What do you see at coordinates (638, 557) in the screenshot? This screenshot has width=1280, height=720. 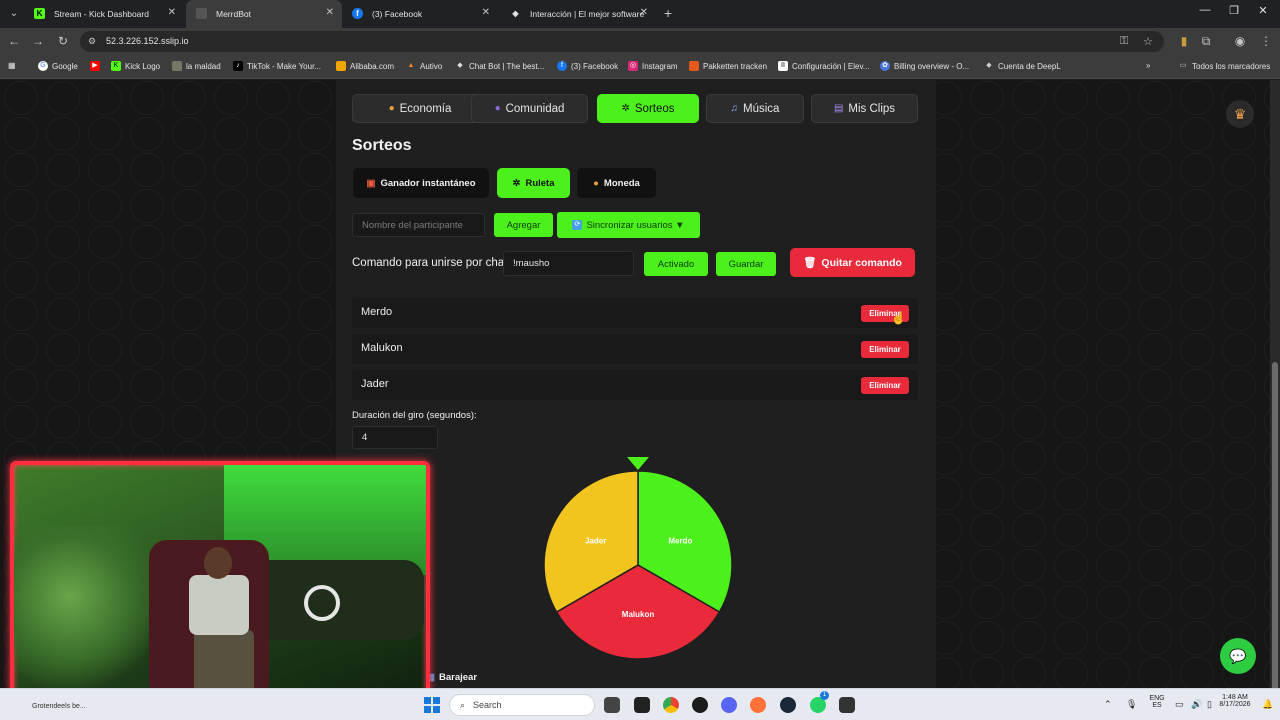 I see `roulette-wheel: Merdo Malukon Jader` at bounding box center [638, 557].